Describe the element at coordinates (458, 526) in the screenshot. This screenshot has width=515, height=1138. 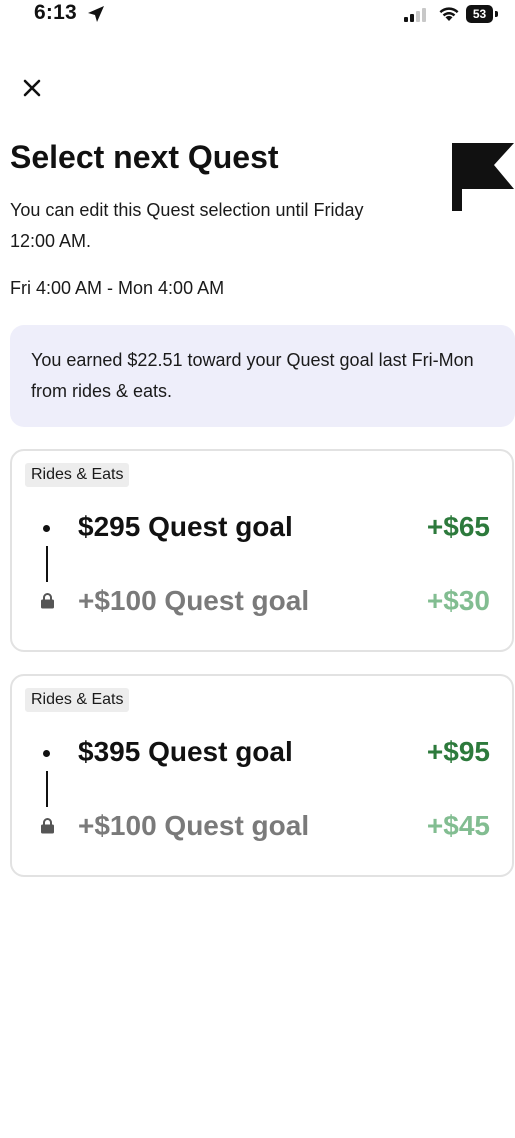
I see `quest-reward: +$65` at that location.